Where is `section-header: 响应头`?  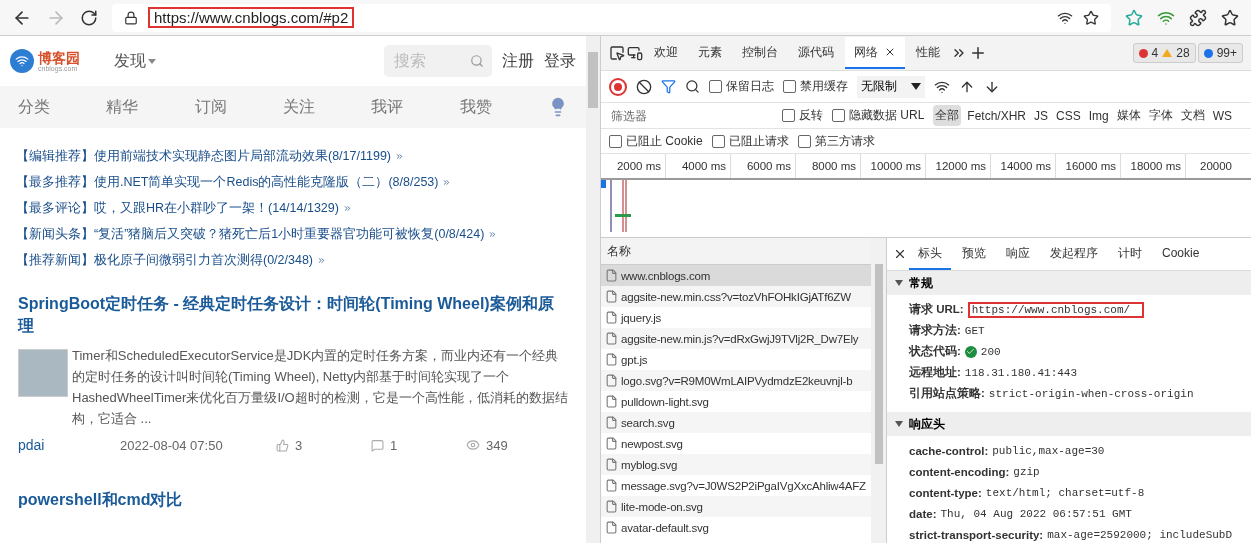
section-header: 响应头 is located at coordinates (1069, 424).